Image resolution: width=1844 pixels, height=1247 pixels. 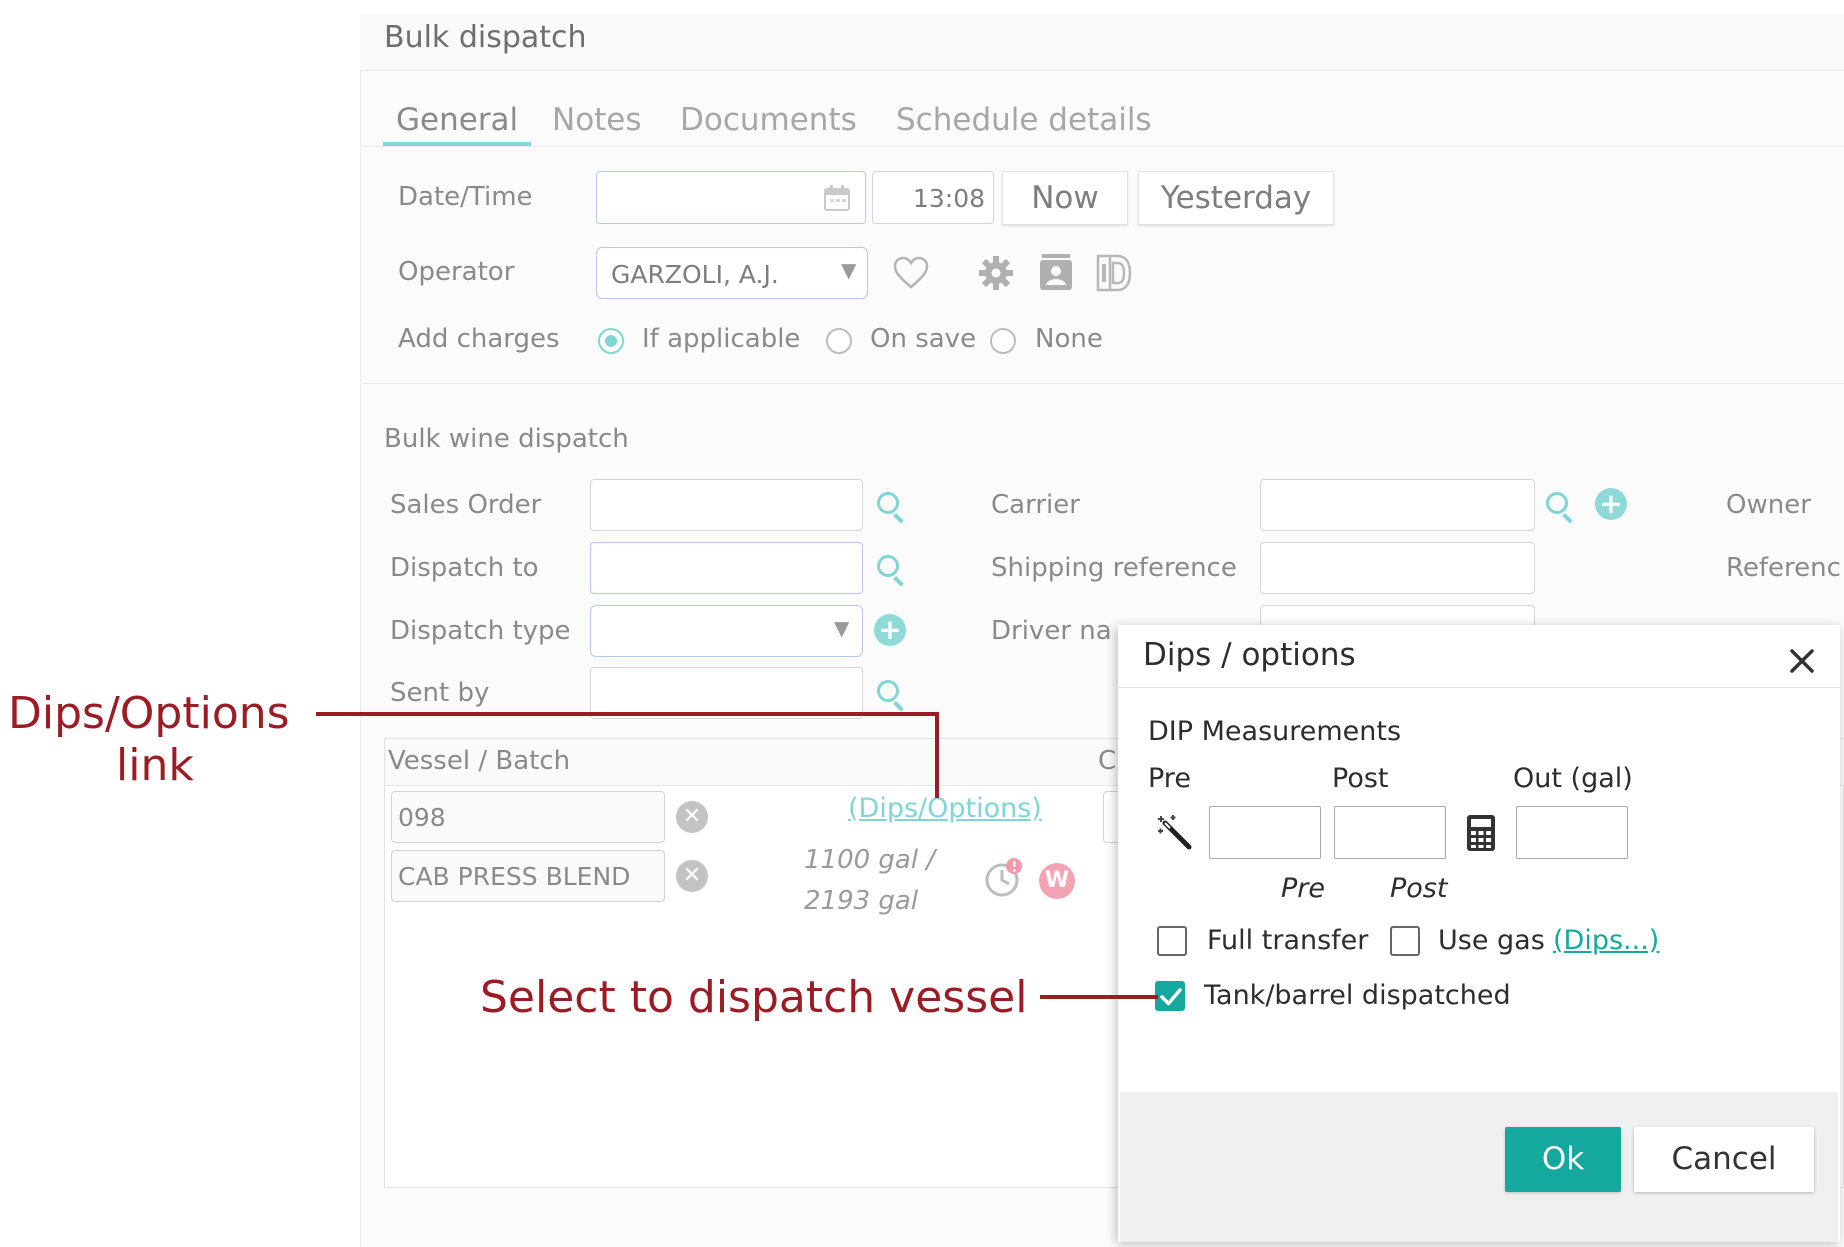 What do you see at coordinates (1357, 995) in the screenshot?
I see `tank-dispatched-label: Tank/barrel dispatched` at bounding box center [1357, 995].